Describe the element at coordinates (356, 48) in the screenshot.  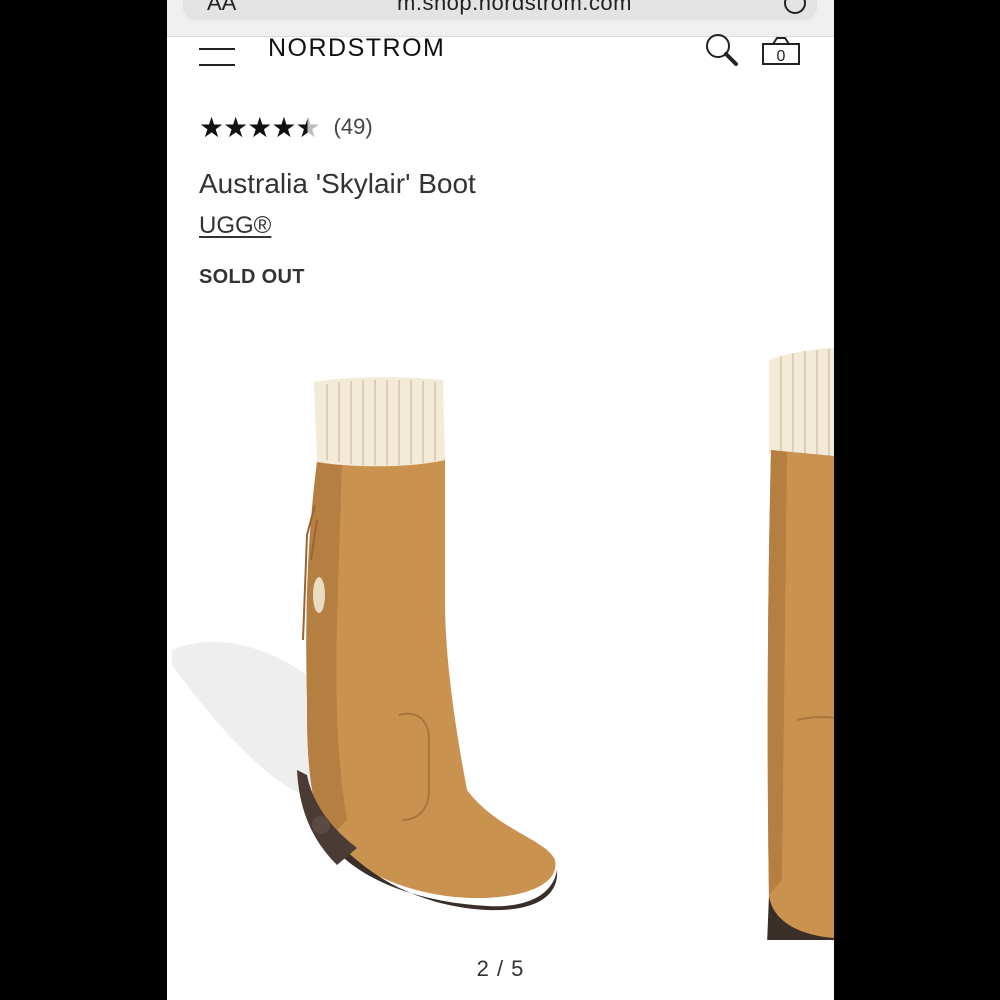
I see `site-logo: NORDSTROM` at that location.